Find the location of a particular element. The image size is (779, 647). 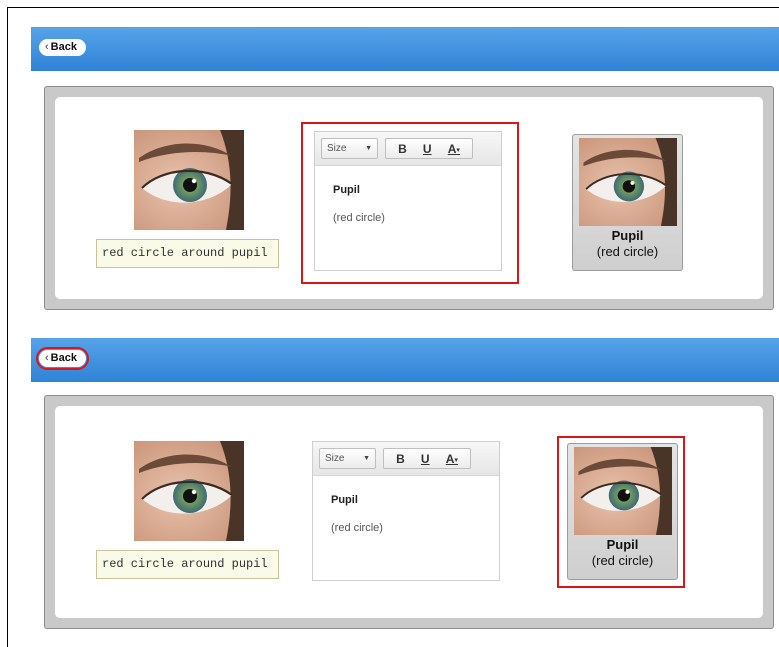

font-size-label: Size is located at coordinates (335, 458).